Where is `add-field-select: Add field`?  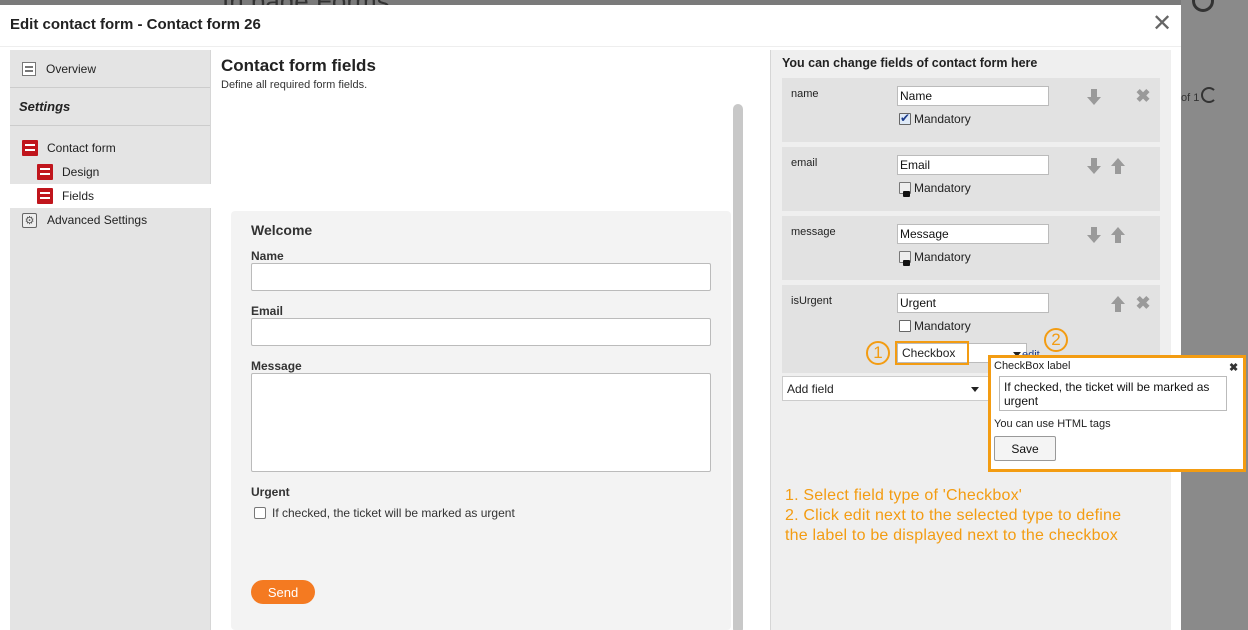 add-field-select: Add field is located at coordinates (886, 388).